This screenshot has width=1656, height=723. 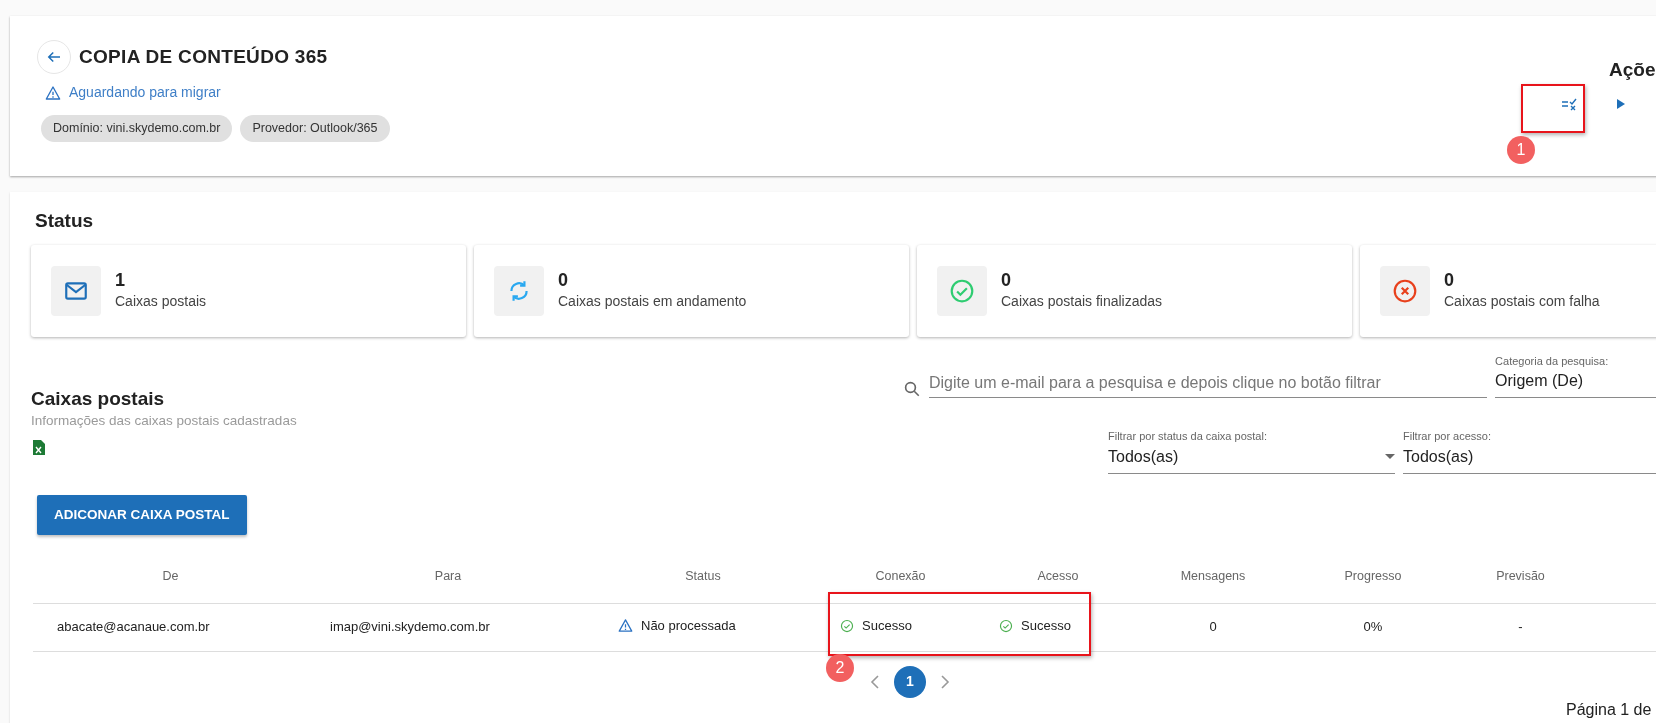 I want to click on annotation-box, so click(x=1553, y=108).